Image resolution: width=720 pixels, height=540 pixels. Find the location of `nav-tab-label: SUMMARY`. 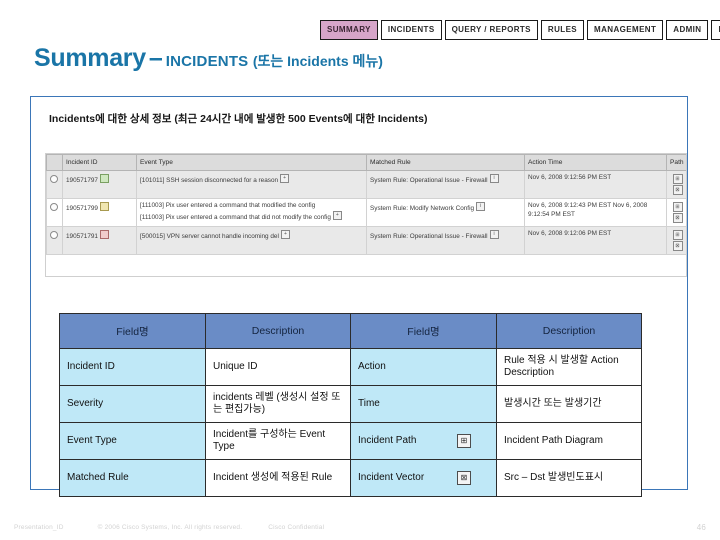

nav-tab-label: SUMMARY is located at coordinates (349, 29).